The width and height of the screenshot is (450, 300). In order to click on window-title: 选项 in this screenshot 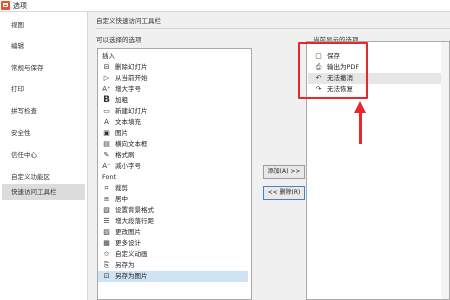, I will do `click(20, 6)`.